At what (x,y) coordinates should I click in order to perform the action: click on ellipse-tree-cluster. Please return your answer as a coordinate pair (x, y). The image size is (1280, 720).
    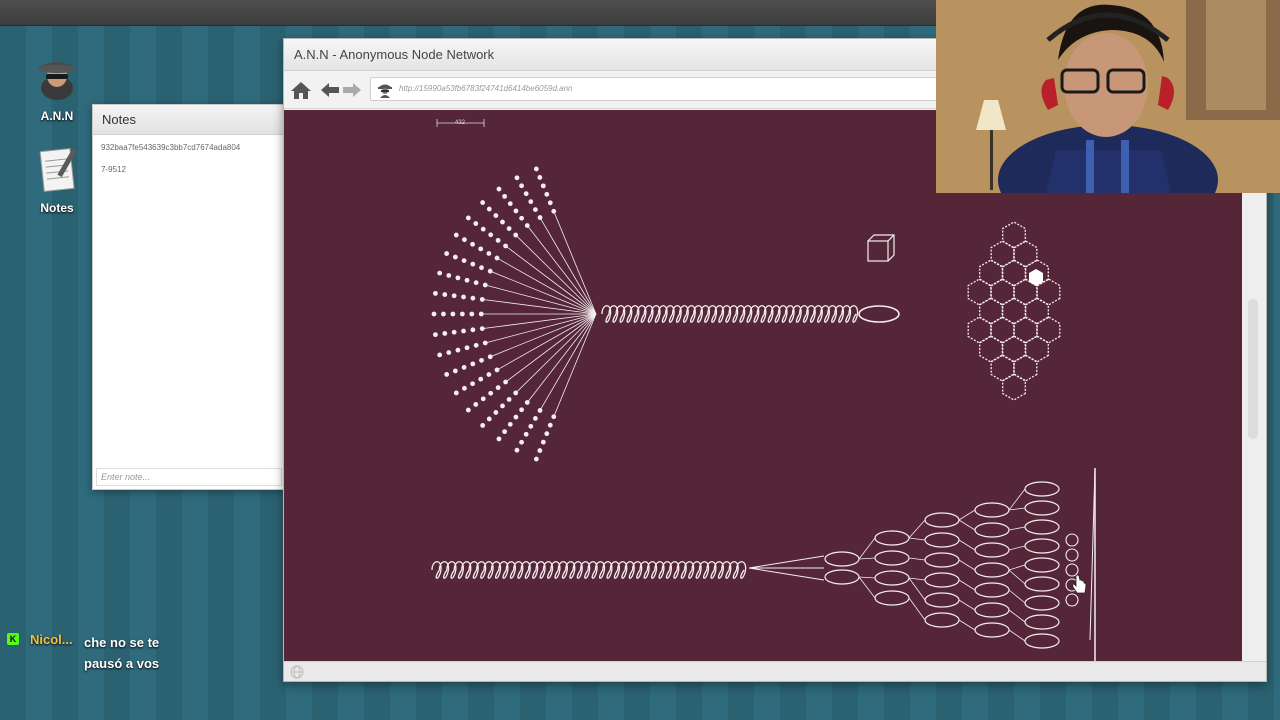
    Looking at the image, I should click on (951, 565).